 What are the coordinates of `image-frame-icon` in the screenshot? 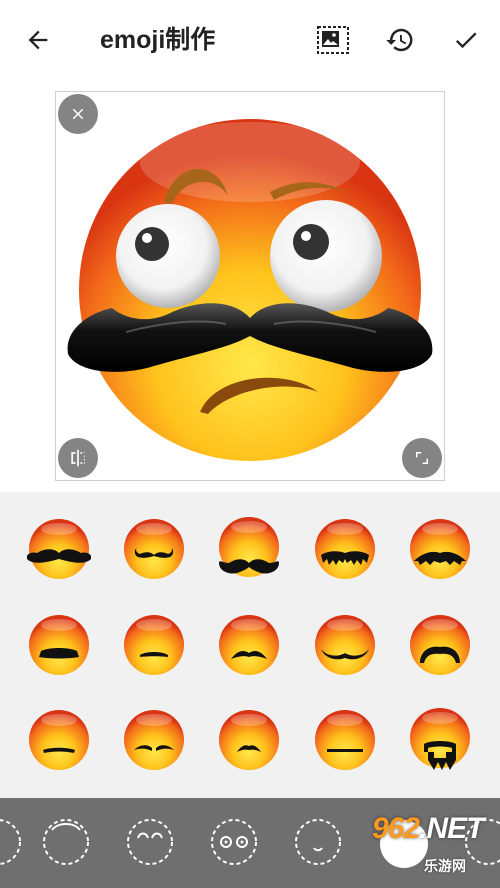 It's located at (333, 40).